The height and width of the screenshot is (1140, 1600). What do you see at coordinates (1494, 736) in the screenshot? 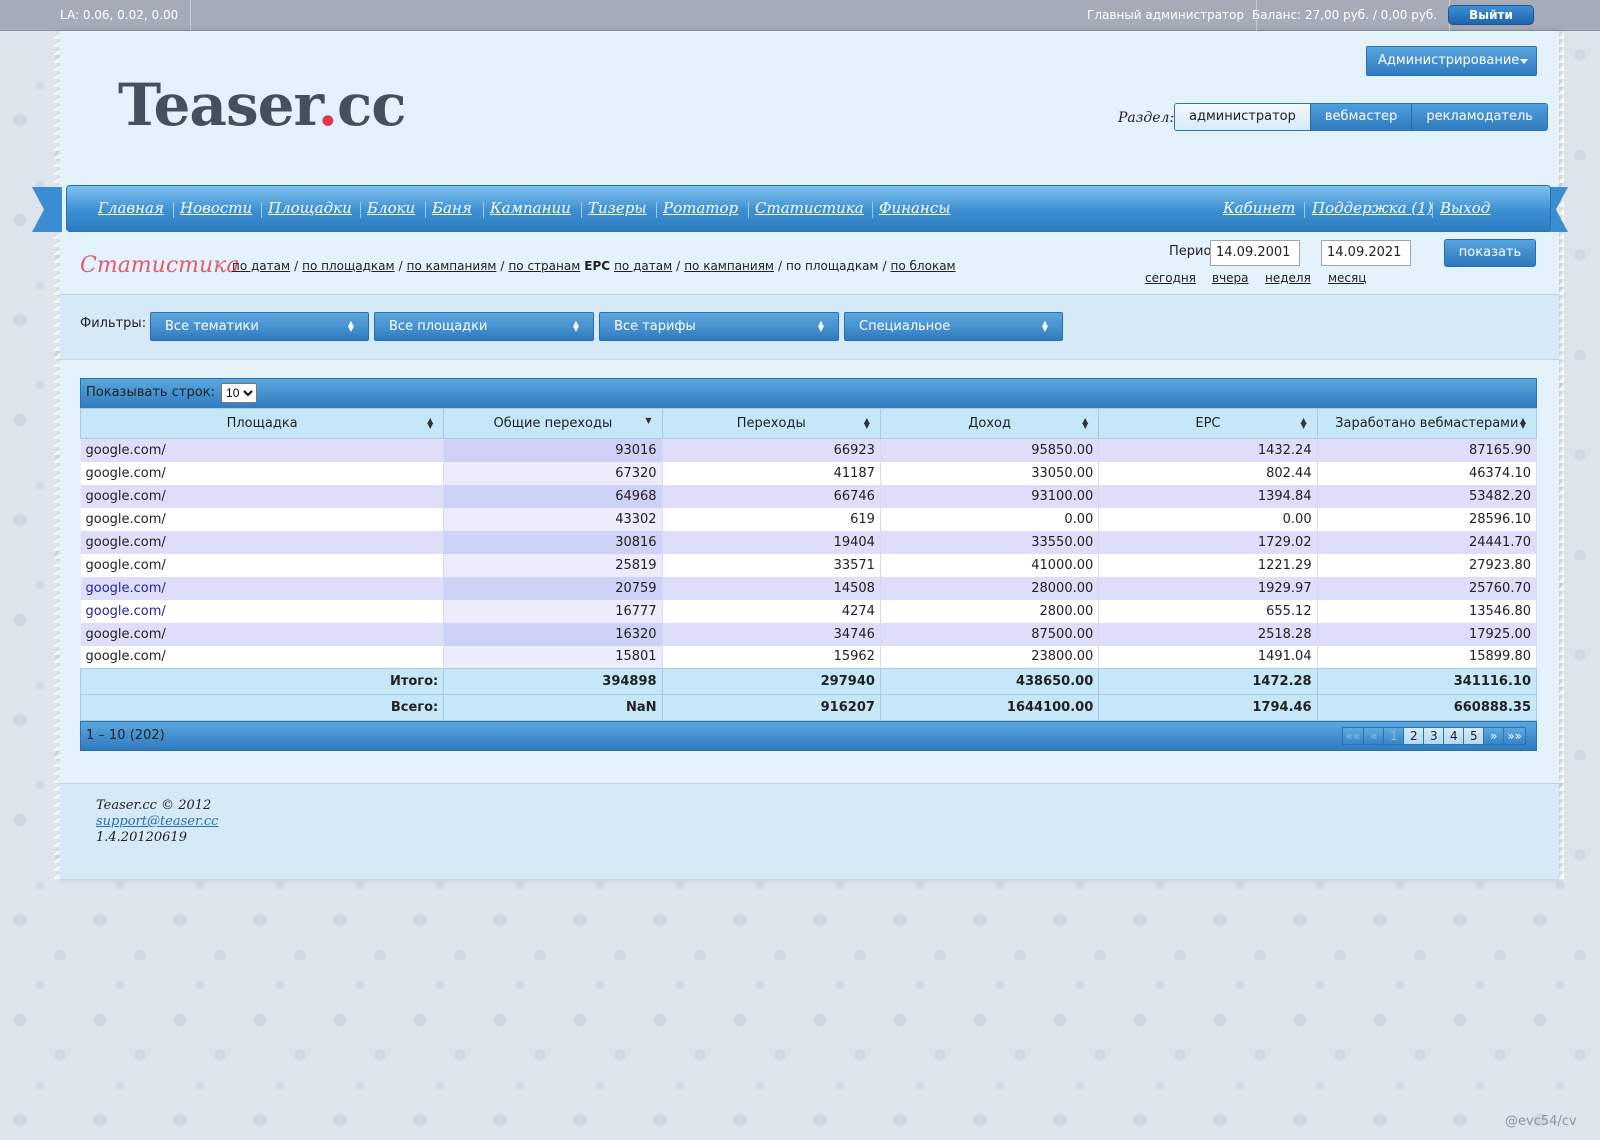
I see `page-button: »` at bounding box center [1494, 736].